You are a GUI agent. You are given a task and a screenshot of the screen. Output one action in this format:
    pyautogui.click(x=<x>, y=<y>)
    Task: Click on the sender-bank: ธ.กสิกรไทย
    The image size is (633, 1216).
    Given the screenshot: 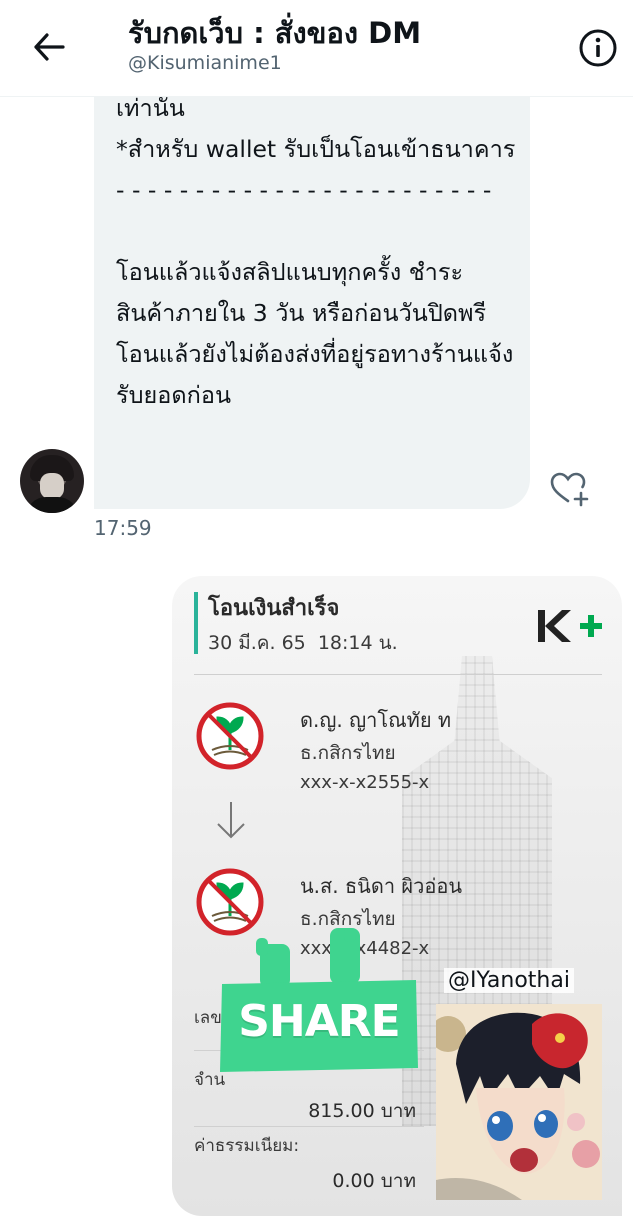 What is the action you would take?
    pyautogui.click(x=348, y=753)
    